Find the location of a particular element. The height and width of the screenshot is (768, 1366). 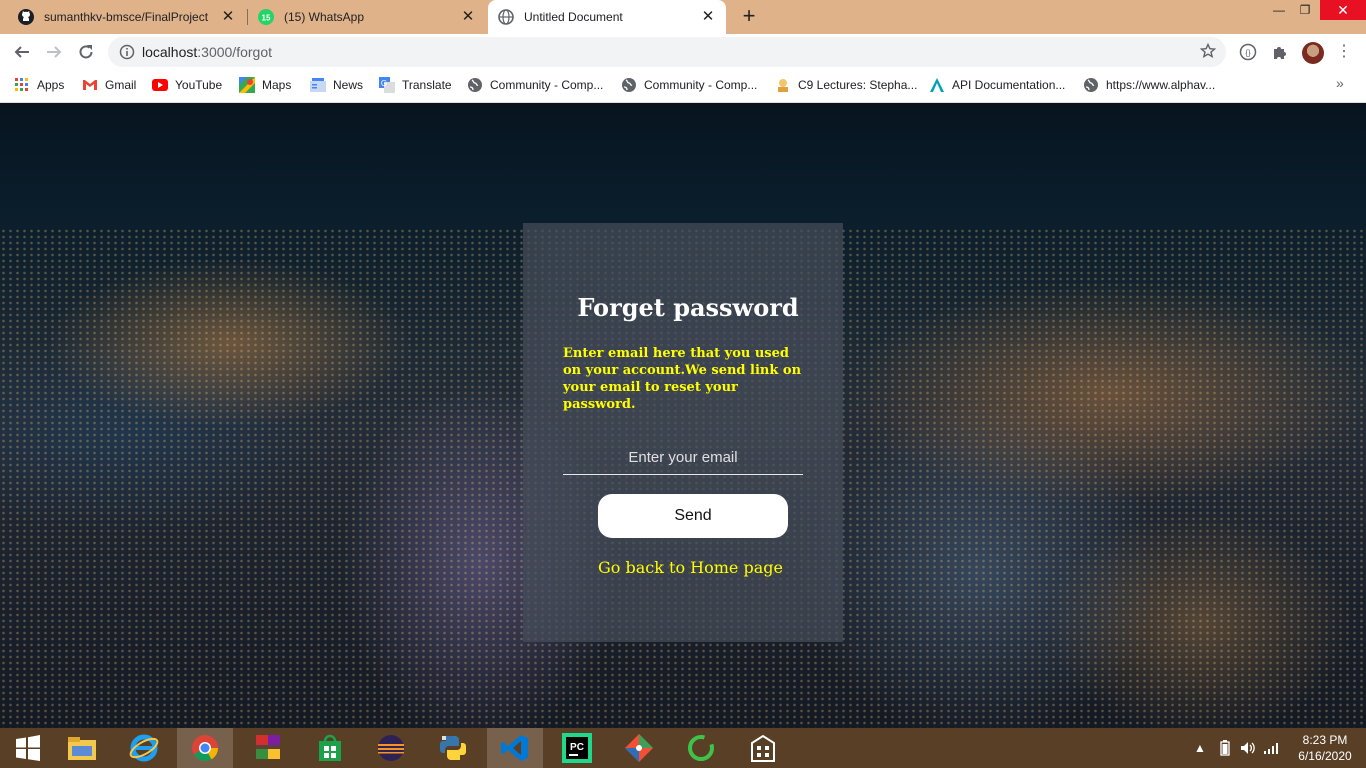

eclipse-icon is located at coordinates (391, 748).